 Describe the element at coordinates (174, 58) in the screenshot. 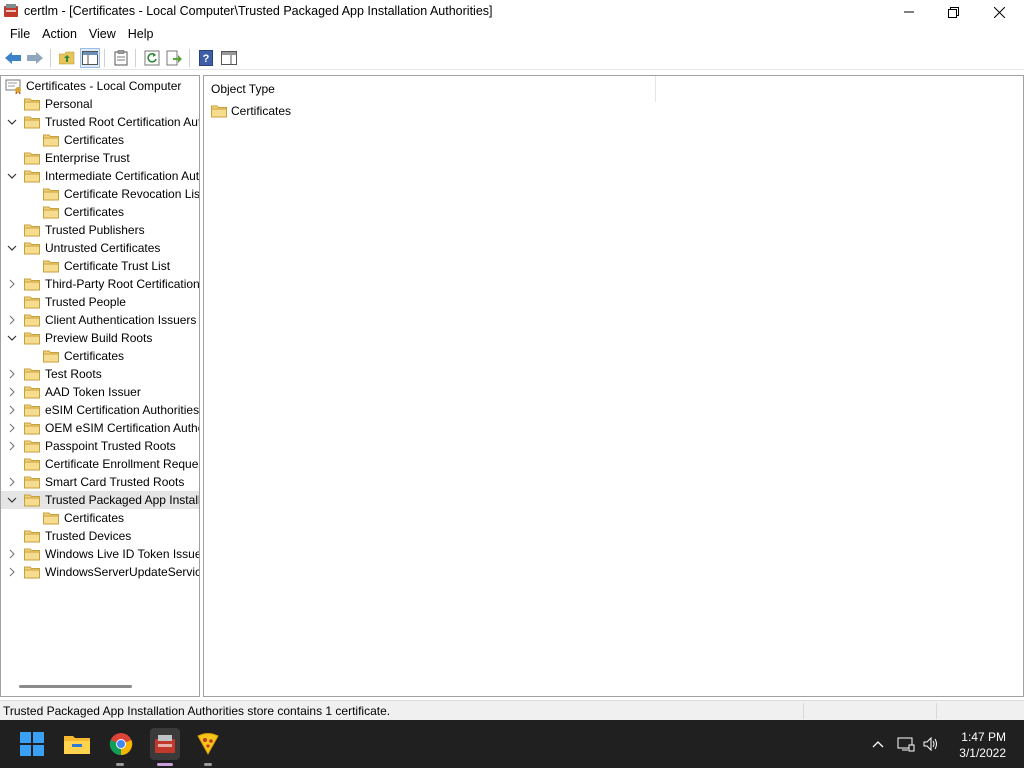

I see `export-list-icon` at that location.